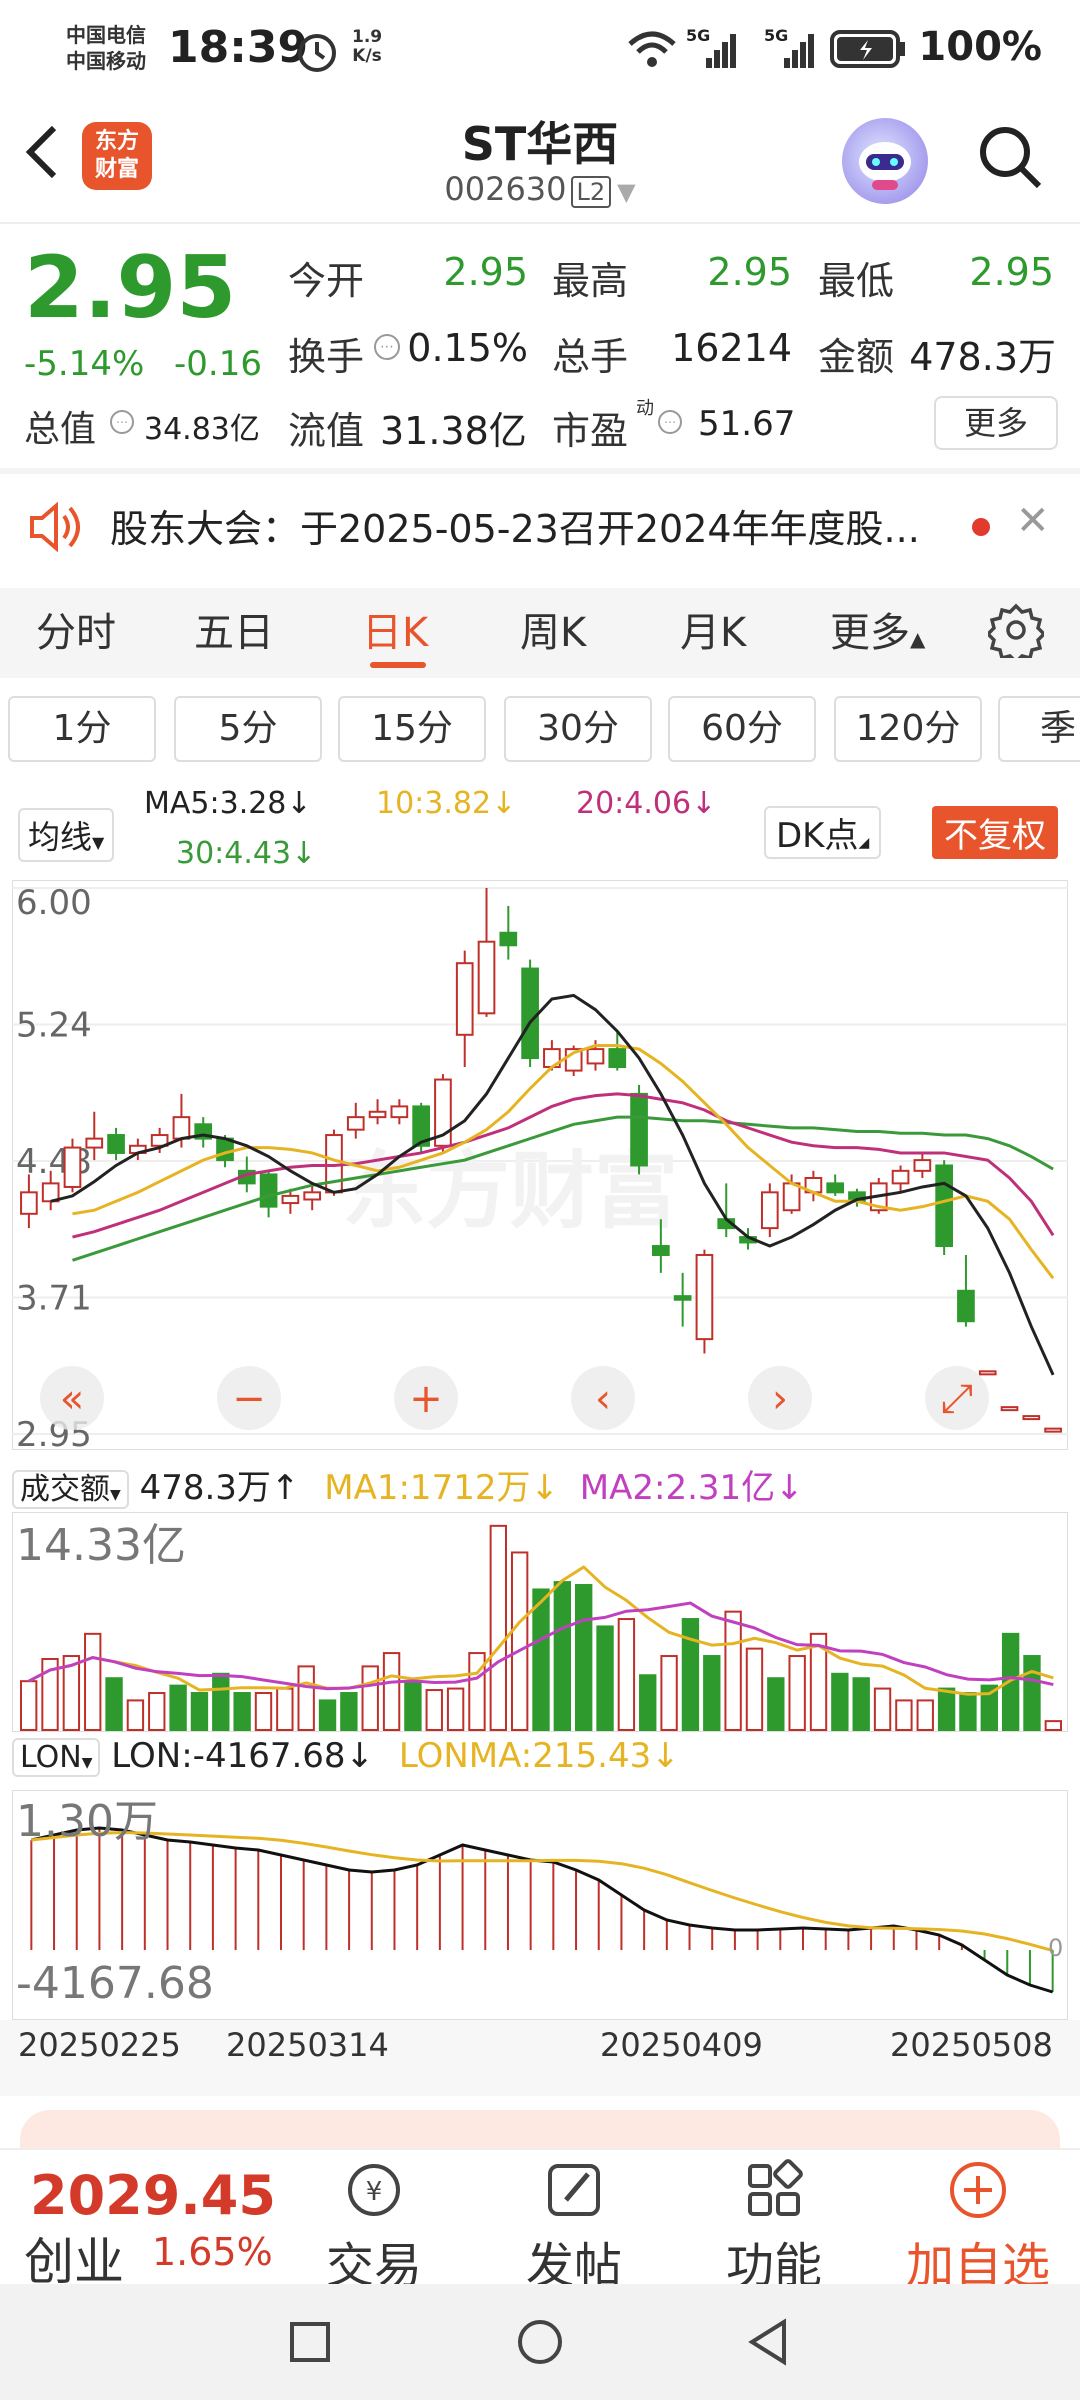 Image resolution: width=1080 pixels, height=2400 pixels. Describe the element at coordinates (1055, 1948) in the screenshot. I see `lon-zero-label: 0` at that location.